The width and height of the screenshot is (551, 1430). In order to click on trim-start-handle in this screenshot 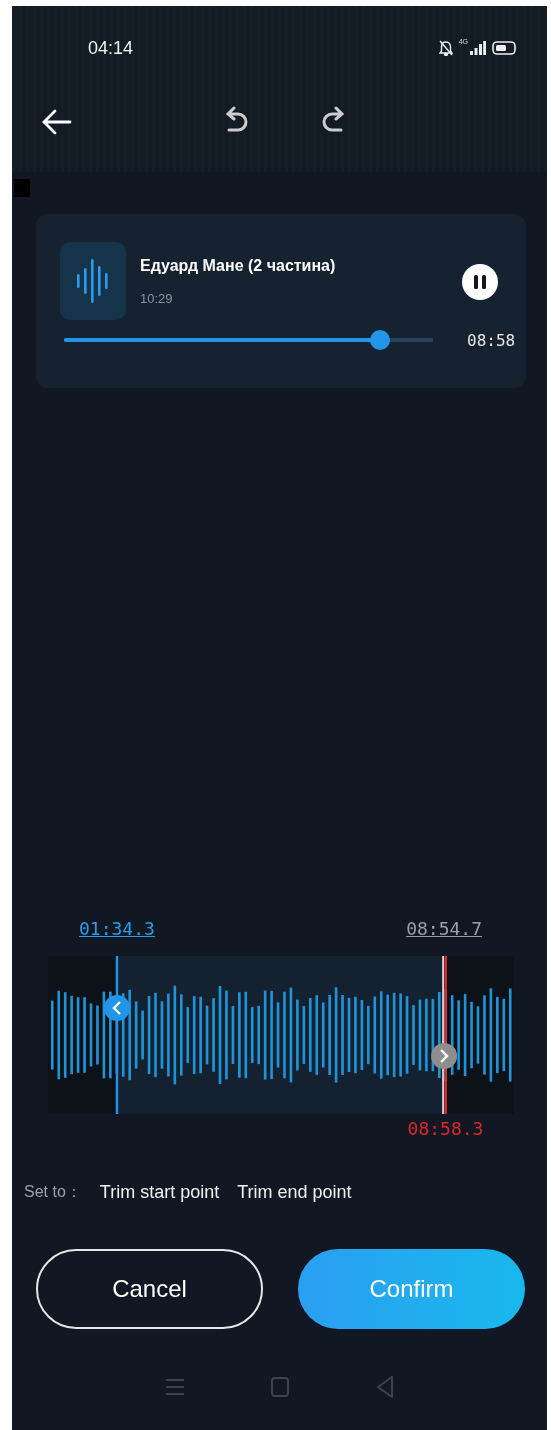, I will do `click(116, 1035)`.